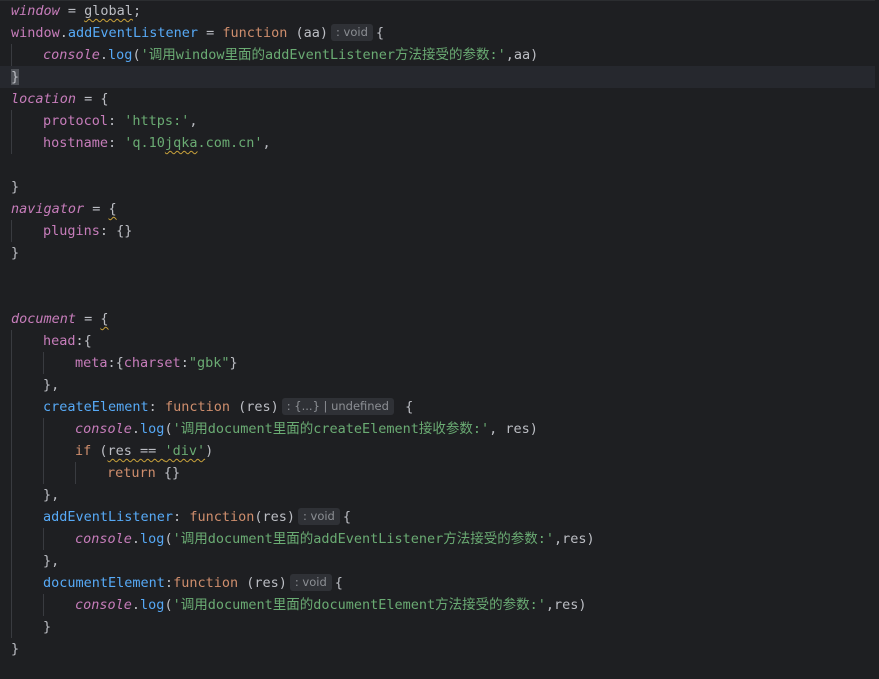 Image resolution: width=879 pixels, height=679 pixels. What do you see at coordinates (522, 55) in the screenshot?
I see `code-token: ,aa)` at bounding box center [522, 55].